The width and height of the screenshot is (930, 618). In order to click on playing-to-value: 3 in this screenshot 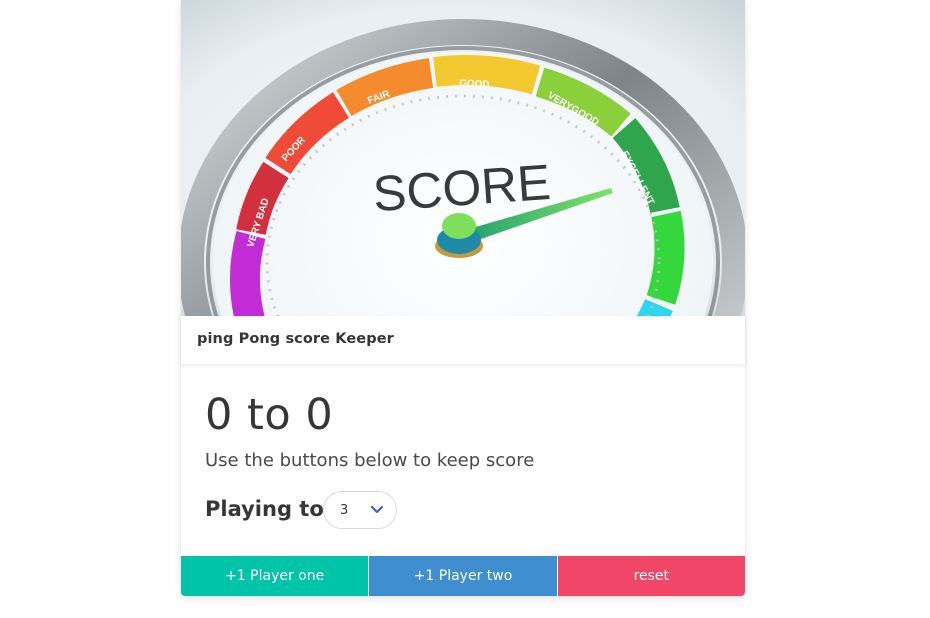, I will do `click(344, 510)`.